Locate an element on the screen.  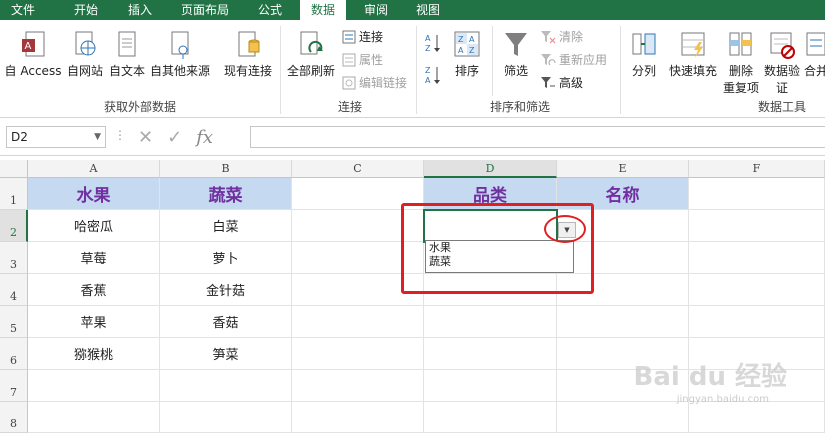
cell-a1: 水果 is located at coordinates (94, 194).